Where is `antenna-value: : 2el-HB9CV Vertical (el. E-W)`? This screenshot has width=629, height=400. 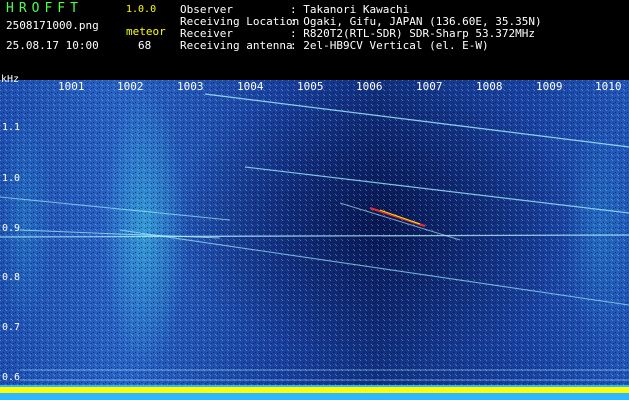 antenna-value: : 2el-HB9CV Vertical (el. E-W) is located at coordinates (389, 45).